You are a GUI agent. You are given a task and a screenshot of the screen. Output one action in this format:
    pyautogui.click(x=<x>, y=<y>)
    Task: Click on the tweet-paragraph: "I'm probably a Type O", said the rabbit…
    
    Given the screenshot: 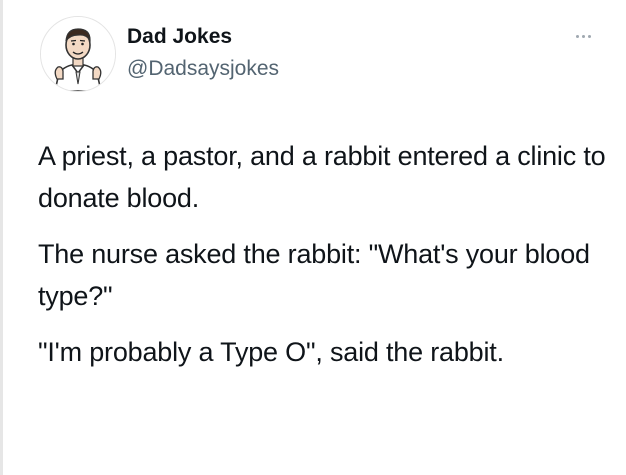 What is the action you would take?
    pyautogui.click(x=271, y=352)
    